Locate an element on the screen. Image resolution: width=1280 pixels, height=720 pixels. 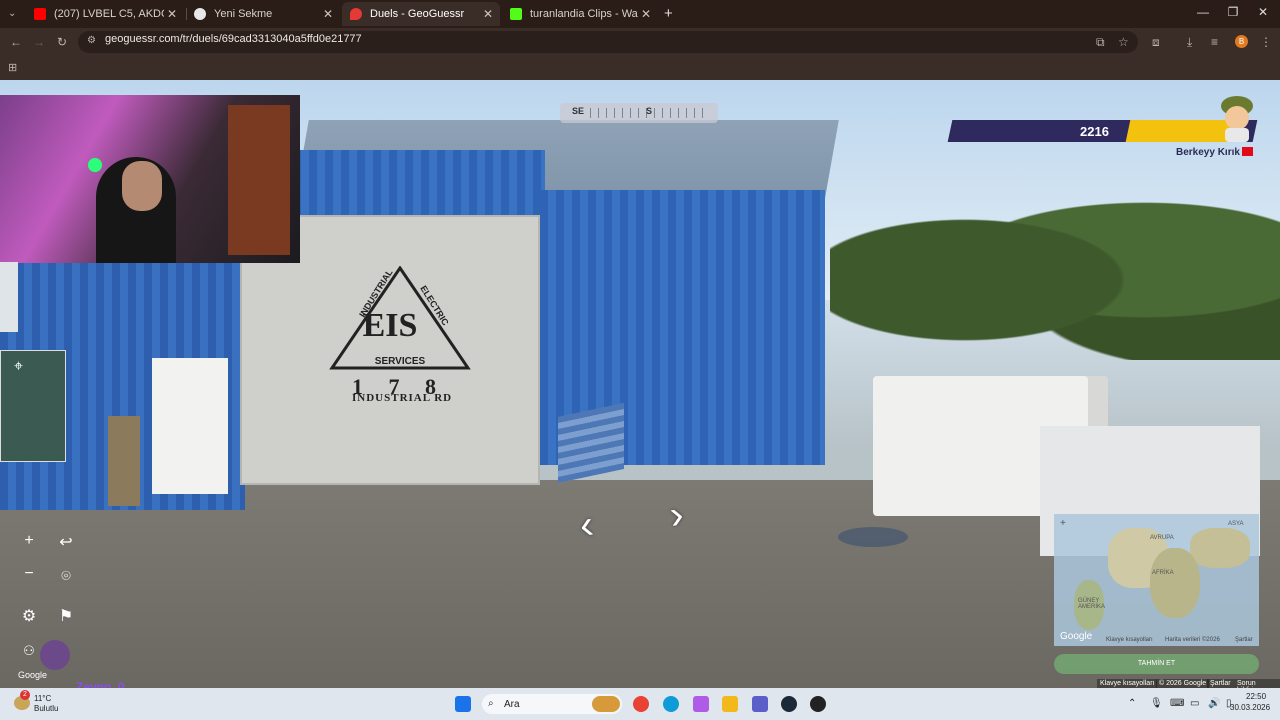
streamer-webcam is located at coordinates (150, 179).